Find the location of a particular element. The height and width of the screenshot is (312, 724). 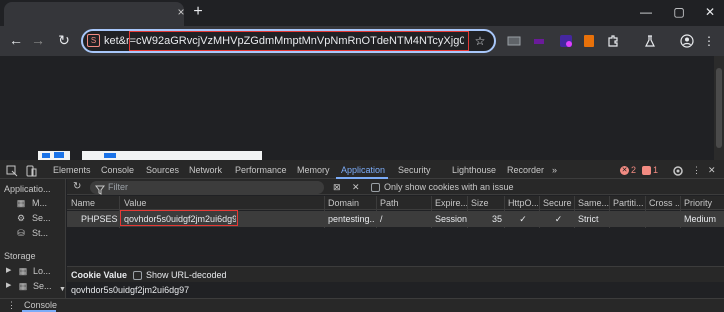

error-count: 2 is located at coordinates (633, 170).